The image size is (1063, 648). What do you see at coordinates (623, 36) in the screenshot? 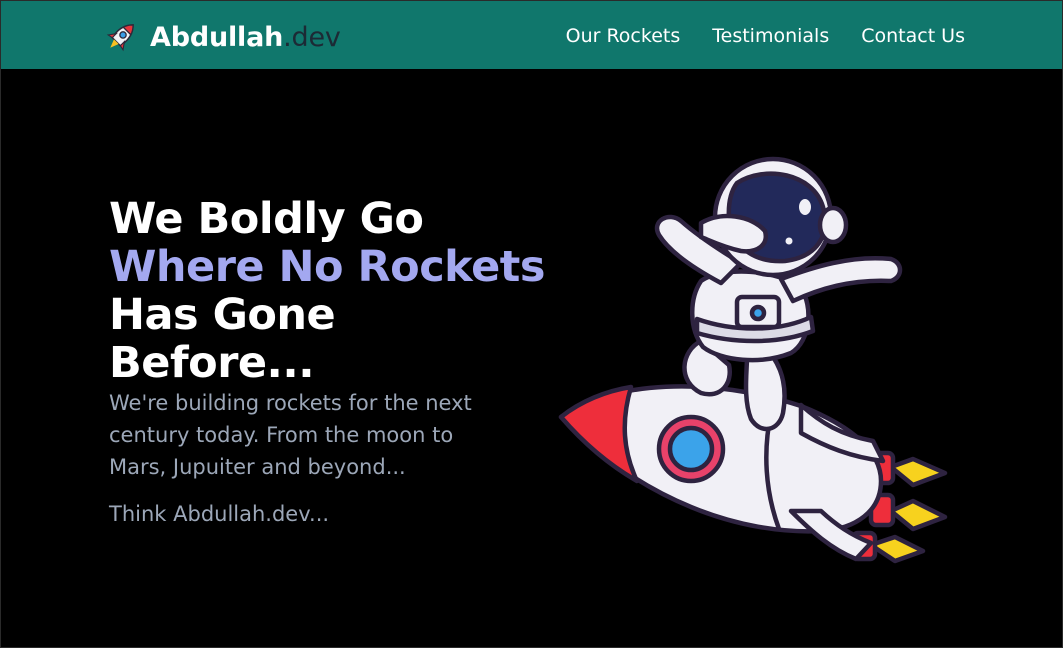
I see `nav-link-our-rockets: Our Rockets` at bounding box center [623, 36].